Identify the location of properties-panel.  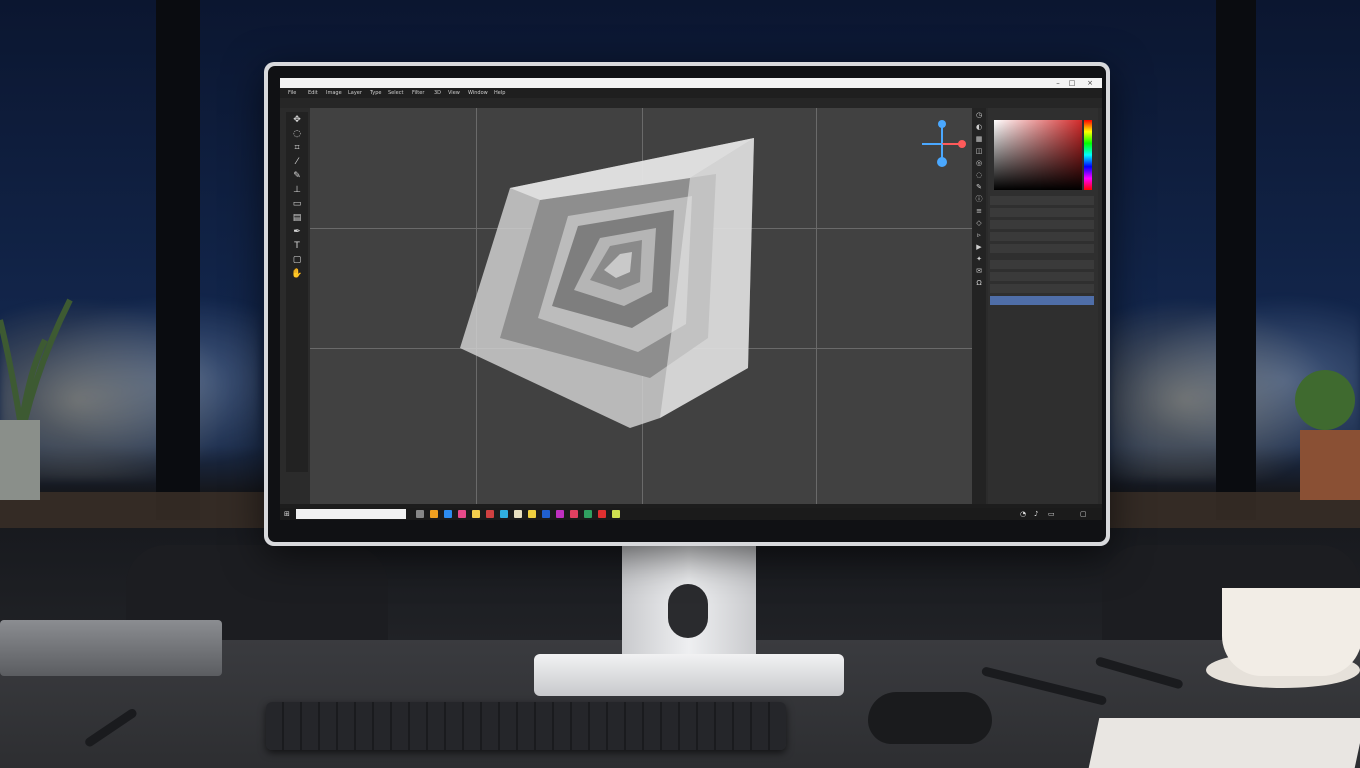
(1043, 306).